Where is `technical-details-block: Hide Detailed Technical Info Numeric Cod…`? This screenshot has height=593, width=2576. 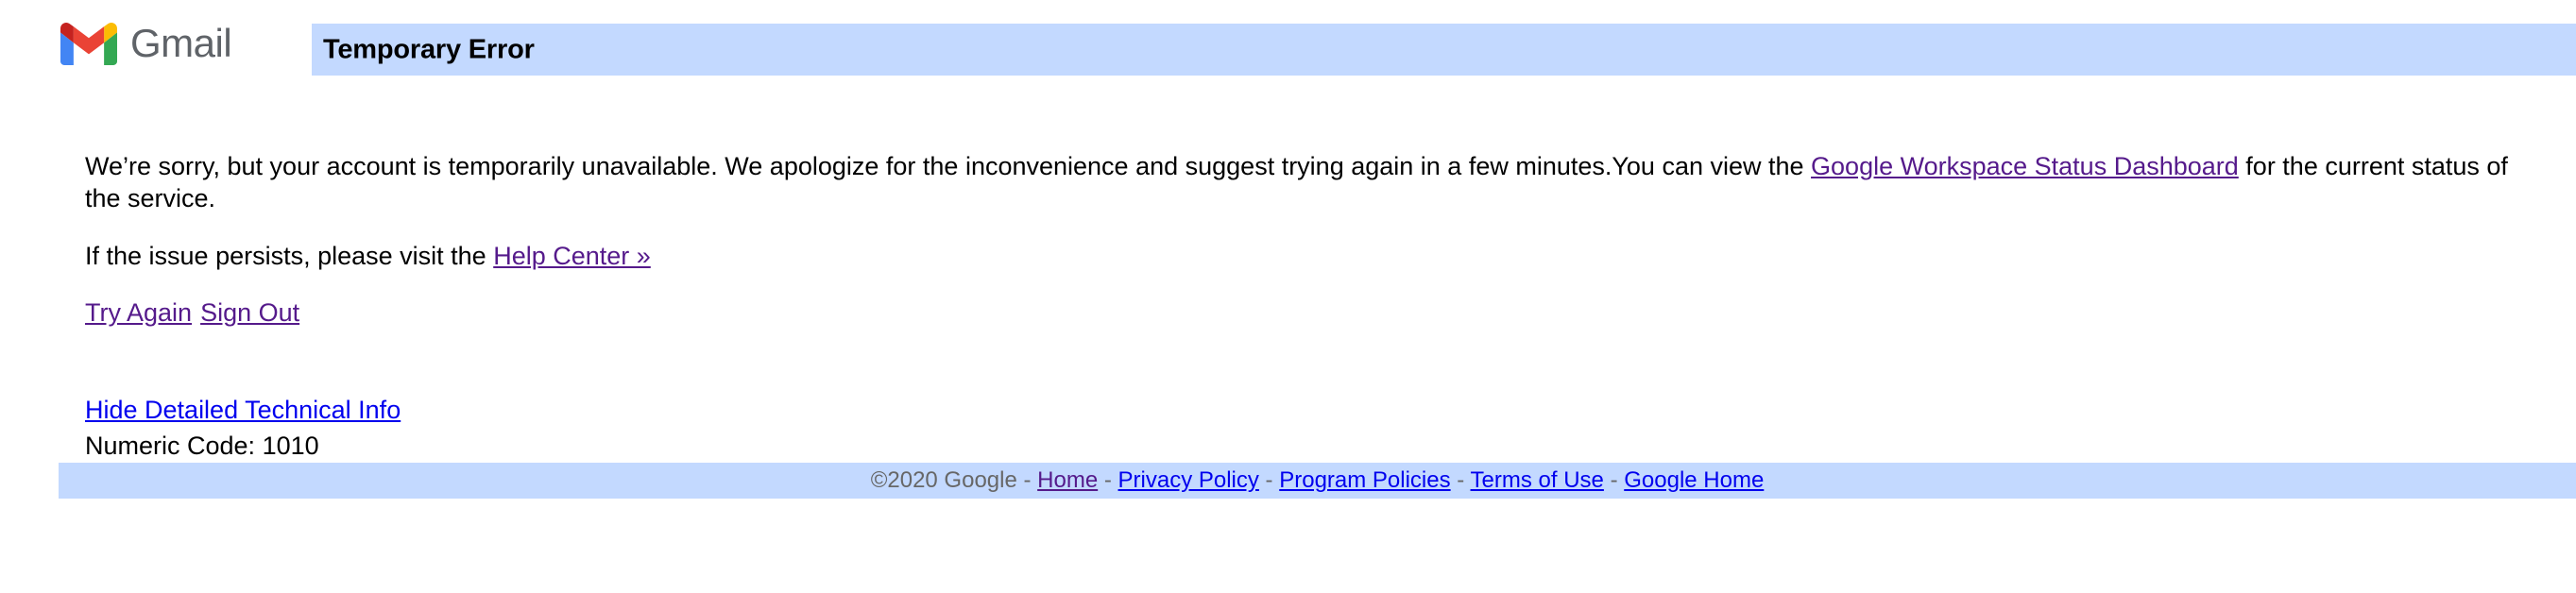 technical-details-block: Hide Detailed Technical Info Numeric Cod… is located at coordinates (1312, 429).